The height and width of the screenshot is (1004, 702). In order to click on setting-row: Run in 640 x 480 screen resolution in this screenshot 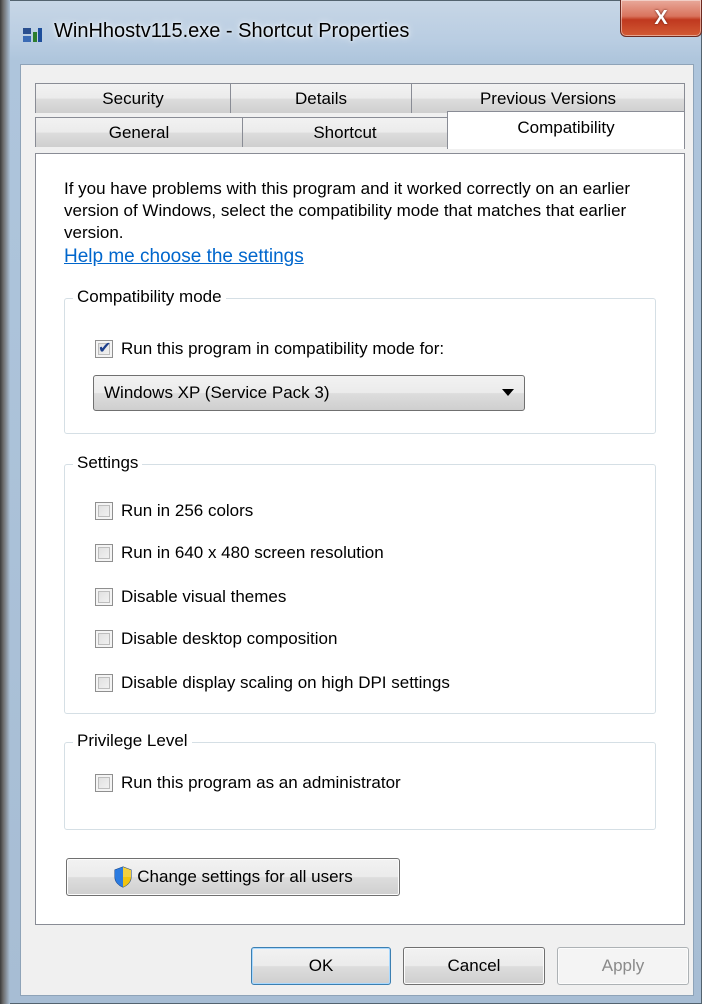, I will do `click(239, 553)`.